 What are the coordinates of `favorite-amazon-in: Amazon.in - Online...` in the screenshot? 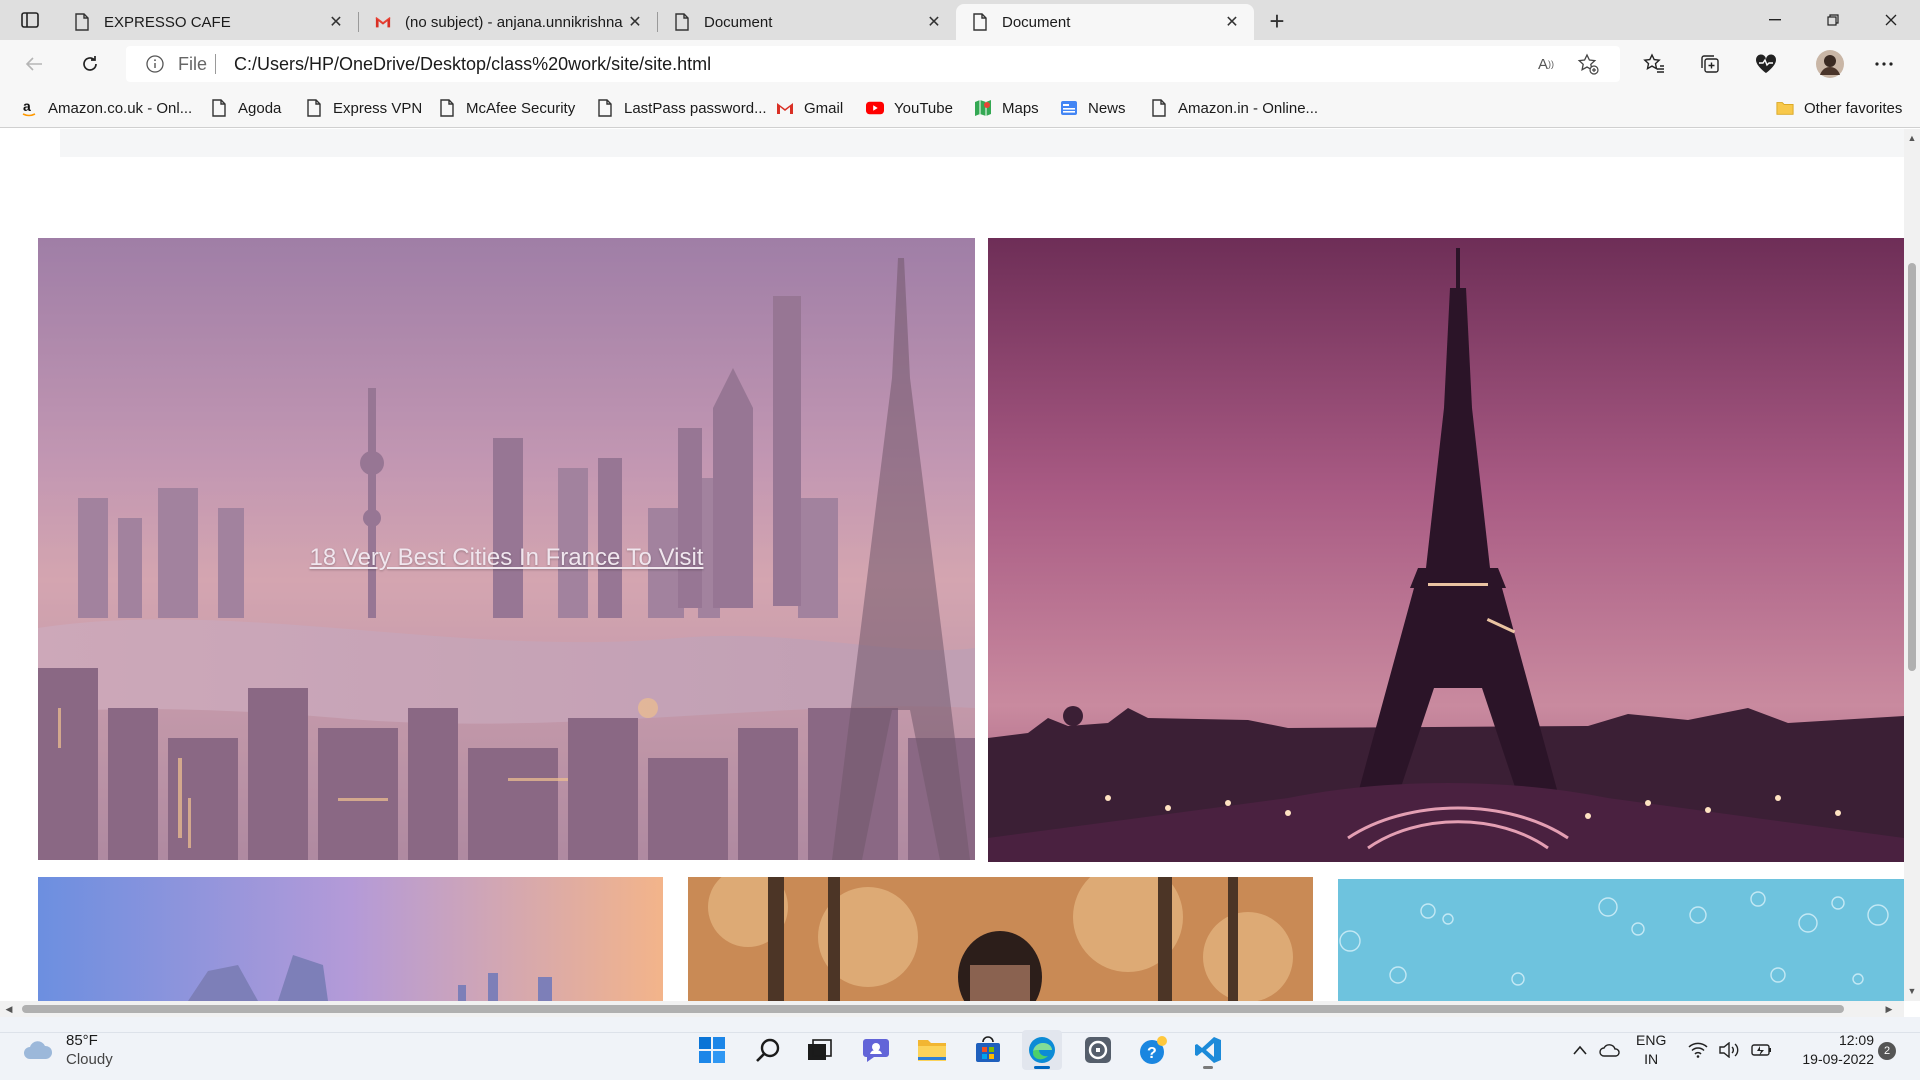 It's located at (1234, 108).